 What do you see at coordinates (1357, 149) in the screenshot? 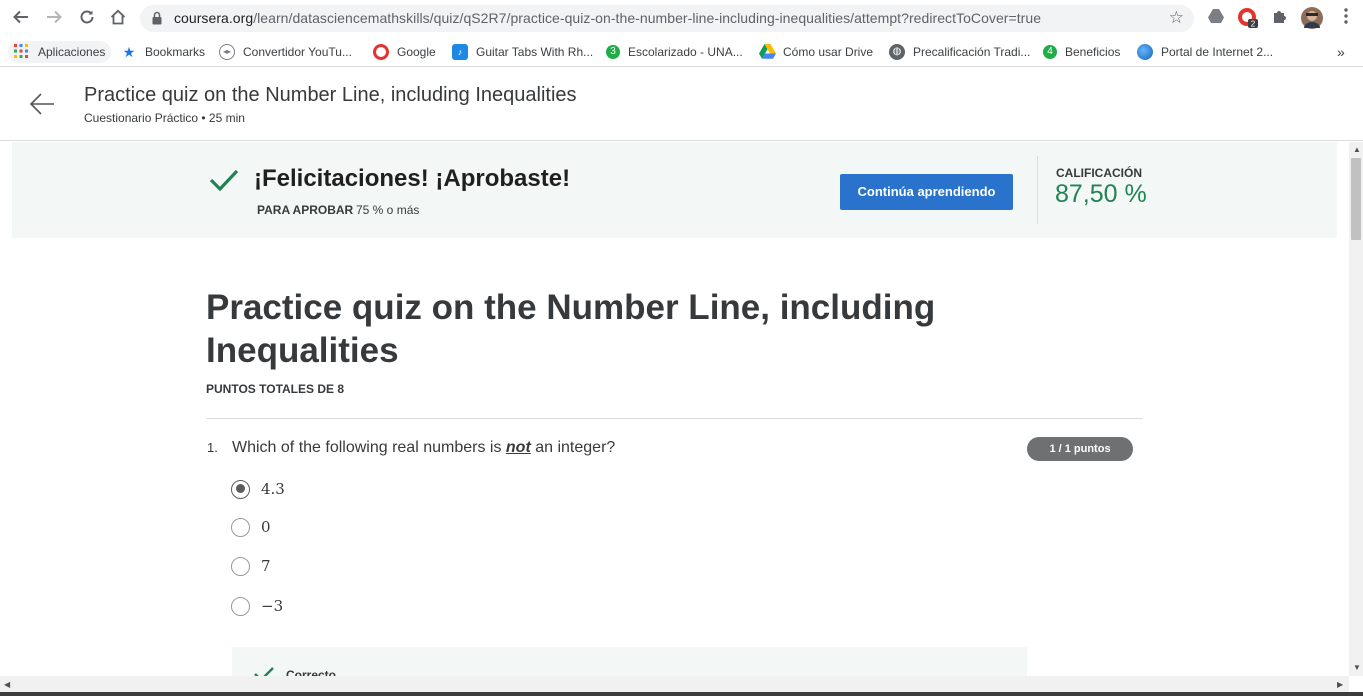
I see `scroll-up-icon: ▲` at bounding box center [1357, 149].